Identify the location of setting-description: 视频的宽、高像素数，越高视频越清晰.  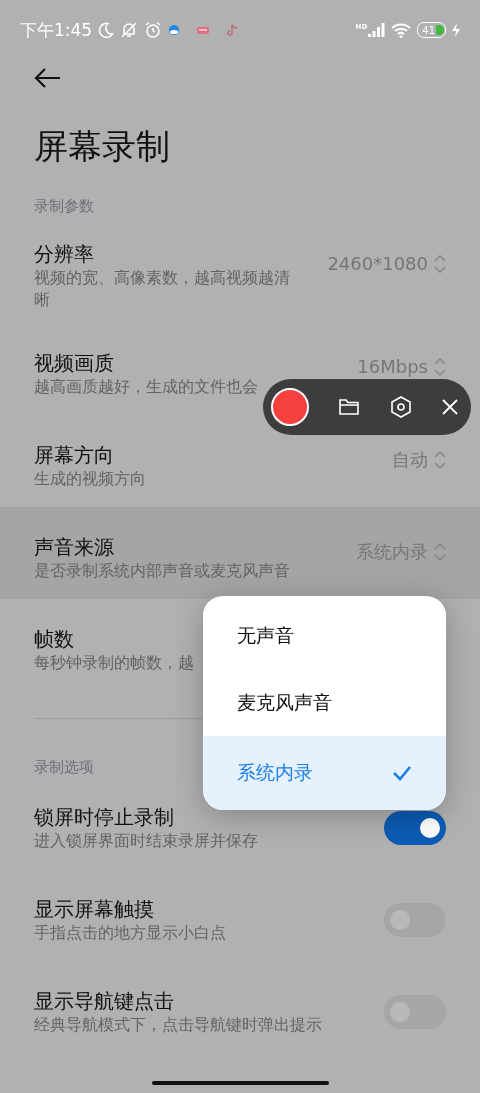
(162, 289).